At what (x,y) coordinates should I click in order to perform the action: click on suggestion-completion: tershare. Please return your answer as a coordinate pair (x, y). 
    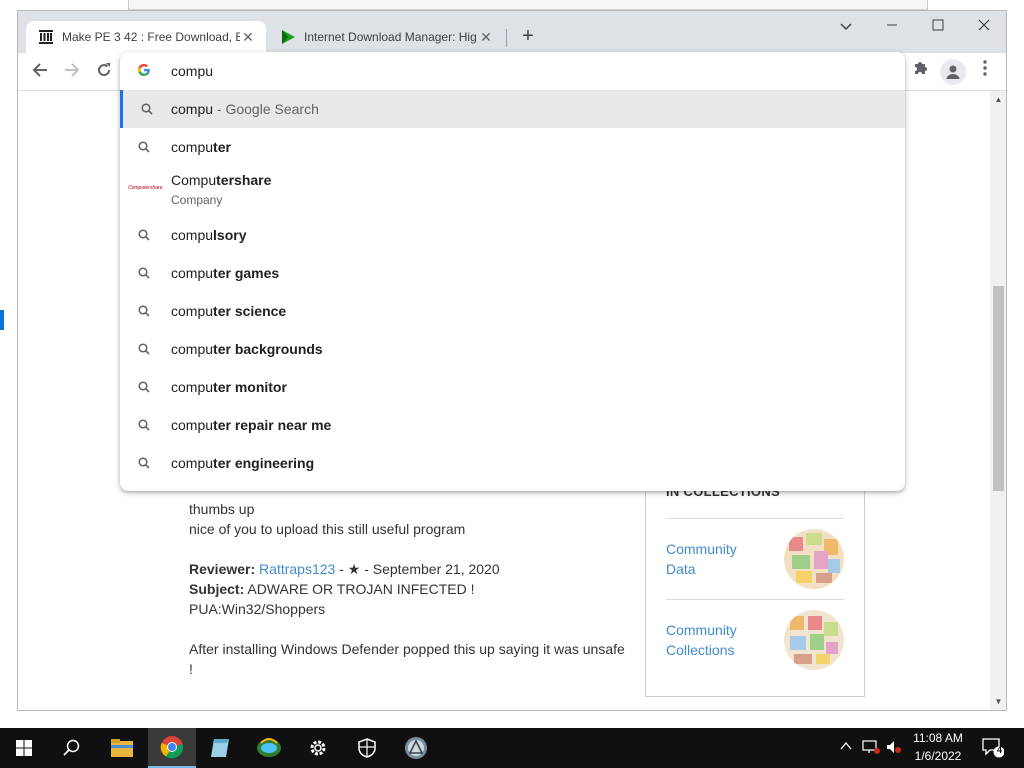
    Looking at the image, I should click on (244, 180).